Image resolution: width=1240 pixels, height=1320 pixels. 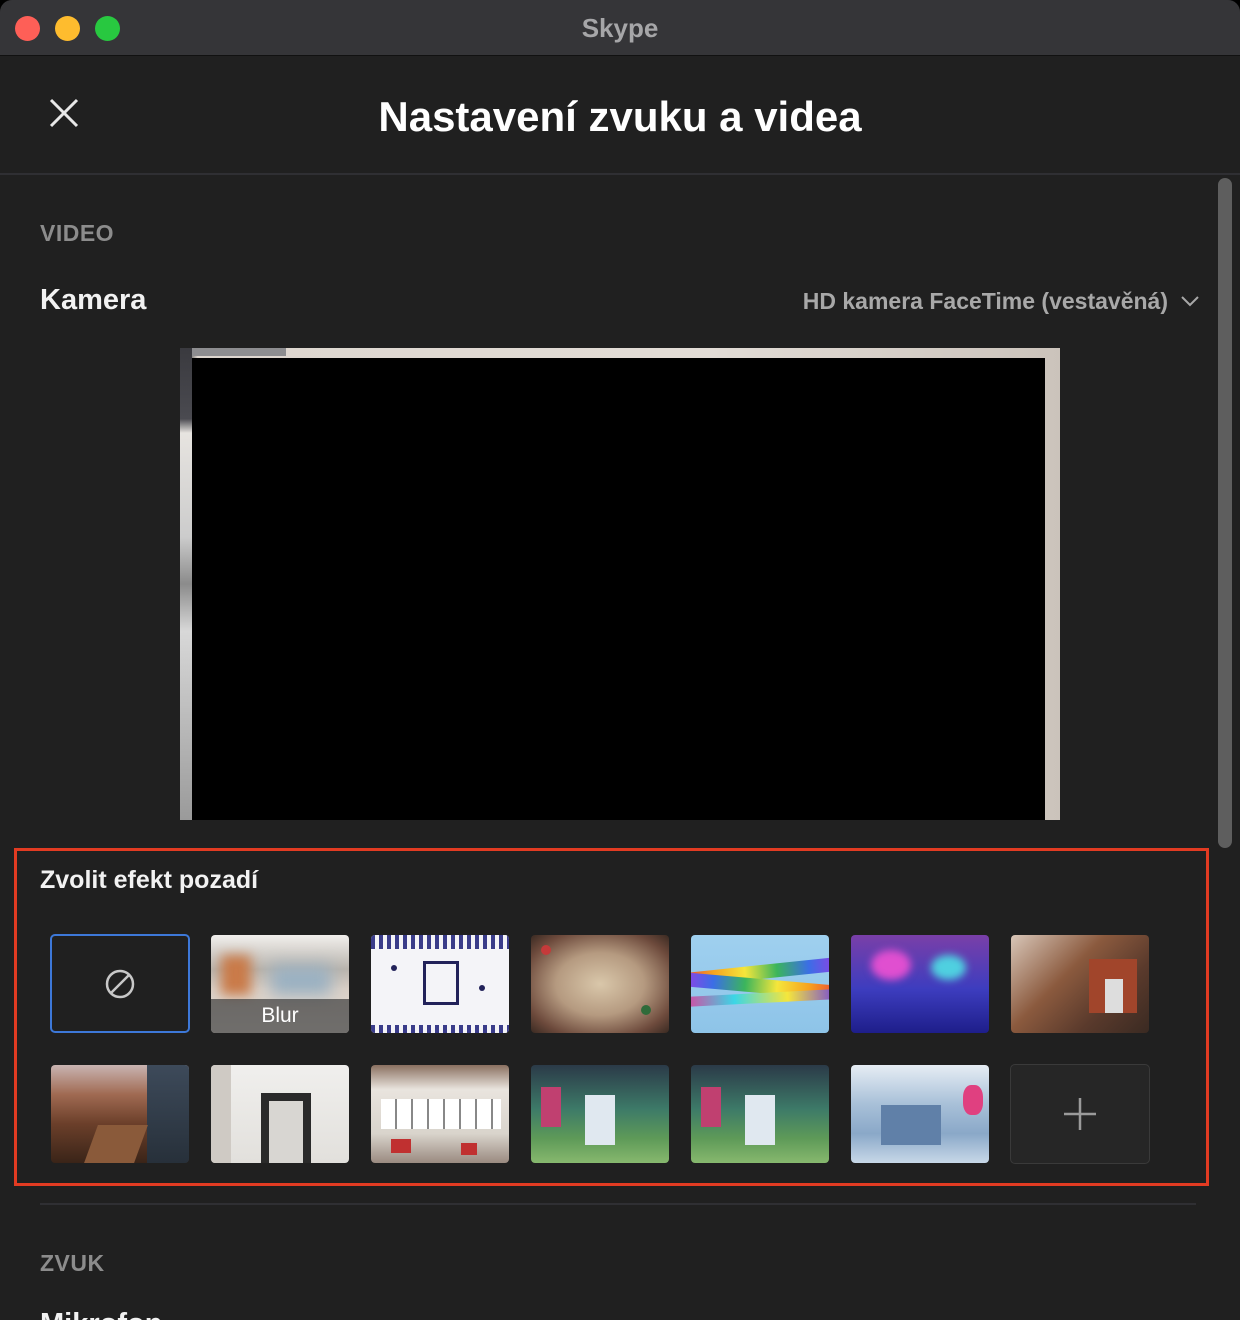 I want to click on add-background-button, so click(x=1080, y=1114).